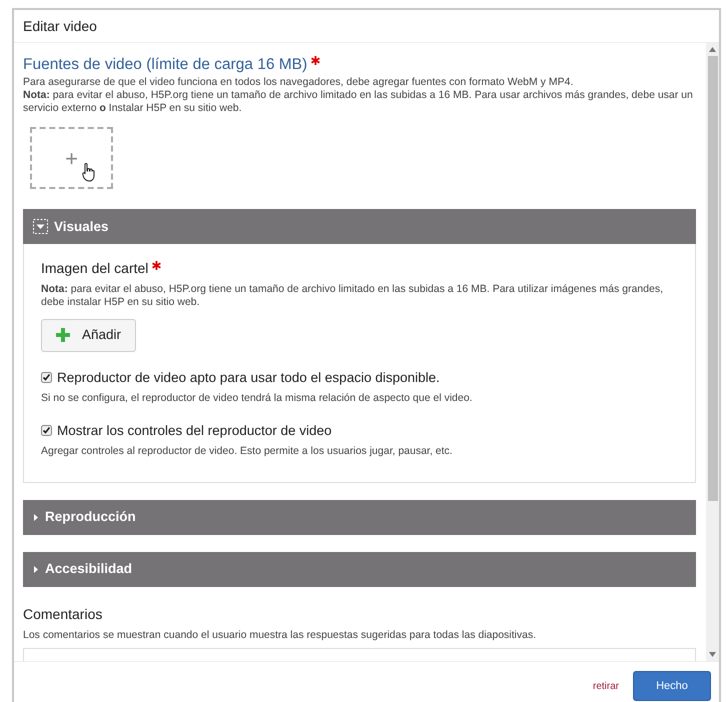 The height and width of the screenshot is (702, 727). I want to click on add-button: Añadir, so click(88, 335).